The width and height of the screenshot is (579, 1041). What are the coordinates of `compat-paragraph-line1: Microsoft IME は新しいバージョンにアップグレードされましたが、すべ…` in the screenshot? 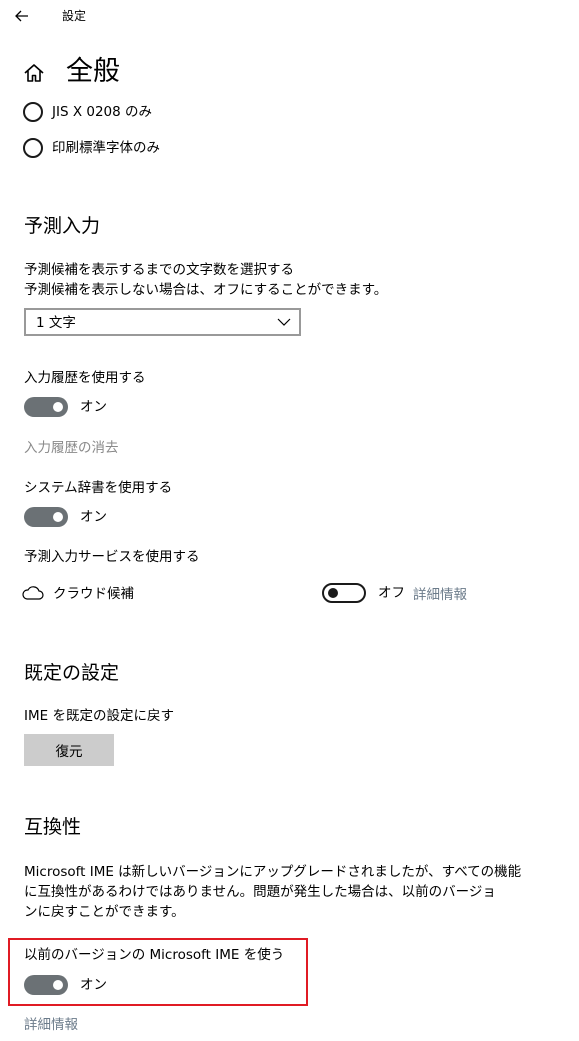 It's located at (273, 872).